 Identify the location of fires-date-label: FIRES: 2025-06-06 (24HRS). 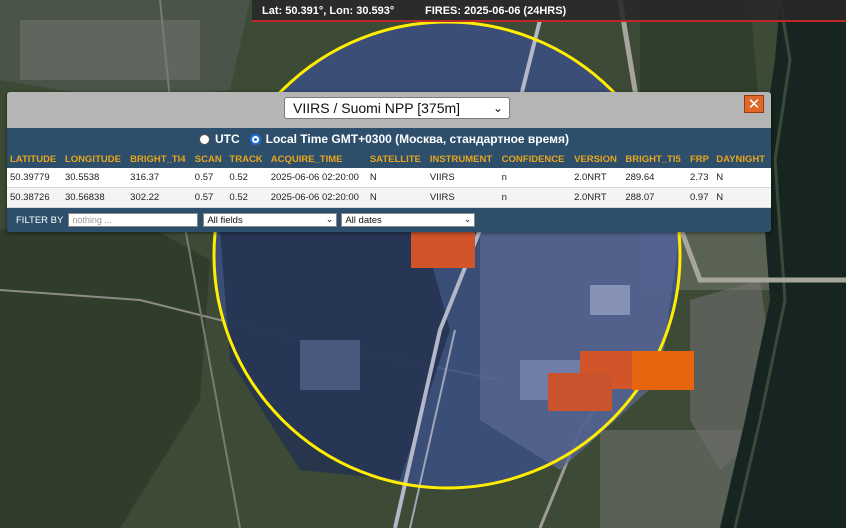
(496, 11).